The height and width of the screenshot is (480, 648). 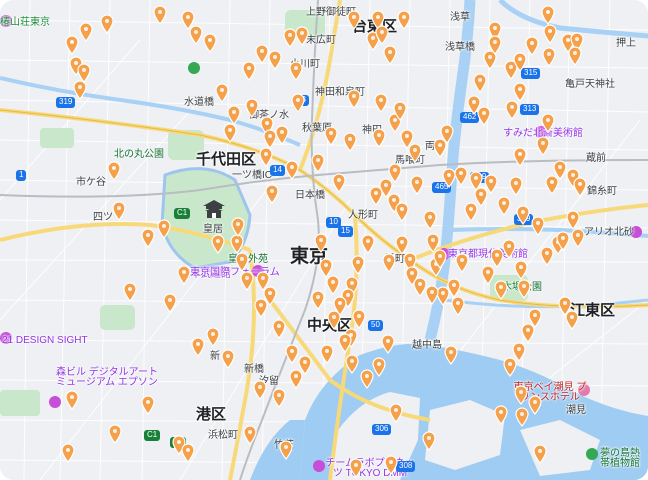 What do you see at coordinates (194, 68) in the screenshot?
I see `park-icon` at bounding box center [194, 68].